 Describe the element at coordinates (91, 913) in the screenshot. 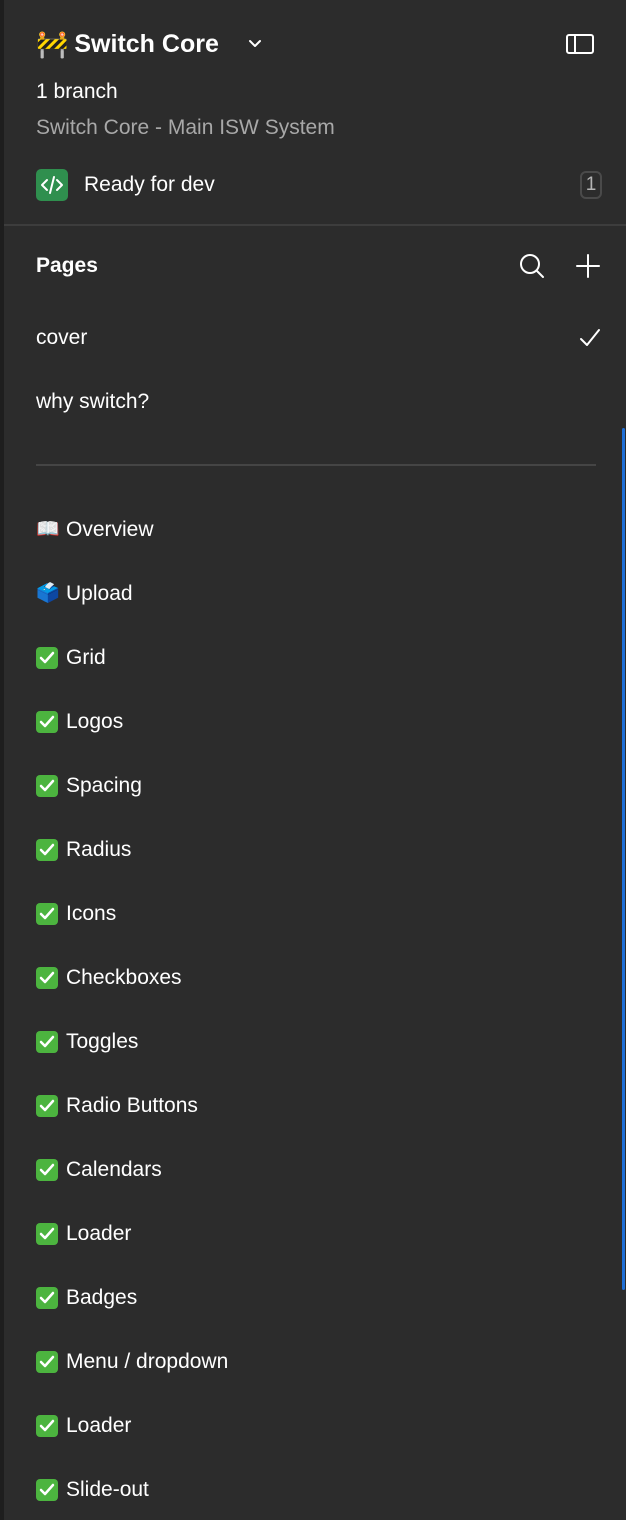

I see `page-label: Icons` at that location.